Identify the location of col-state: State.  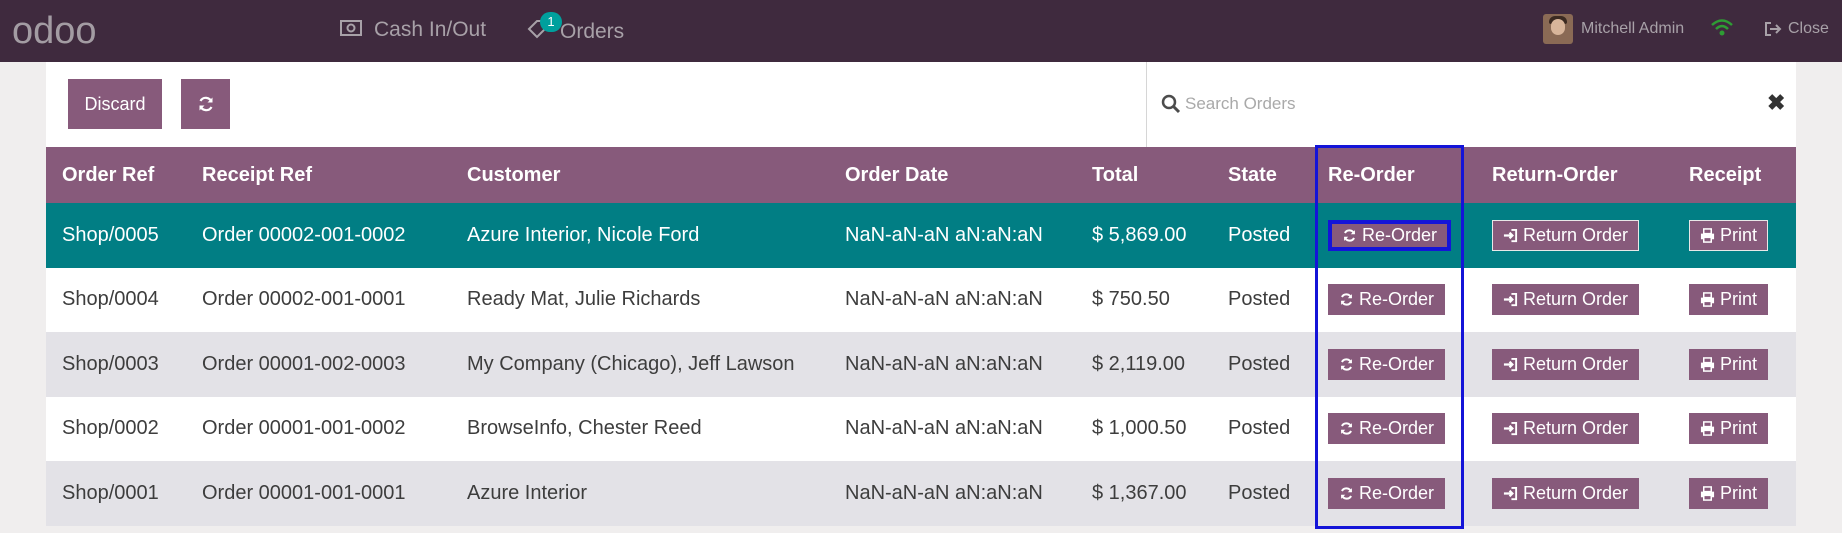
(1262, 175).